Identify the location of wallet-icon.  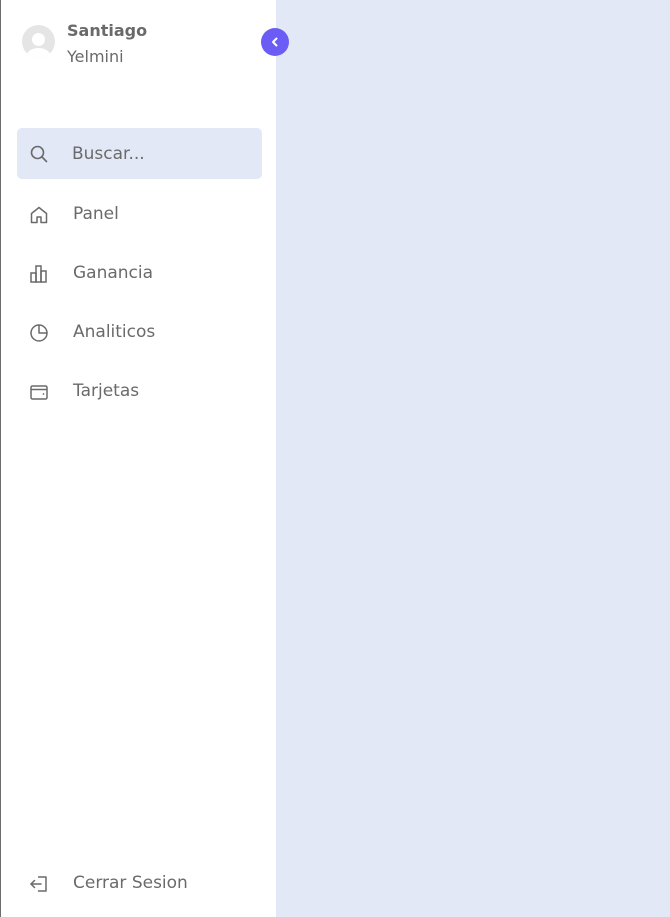
(39, 392).